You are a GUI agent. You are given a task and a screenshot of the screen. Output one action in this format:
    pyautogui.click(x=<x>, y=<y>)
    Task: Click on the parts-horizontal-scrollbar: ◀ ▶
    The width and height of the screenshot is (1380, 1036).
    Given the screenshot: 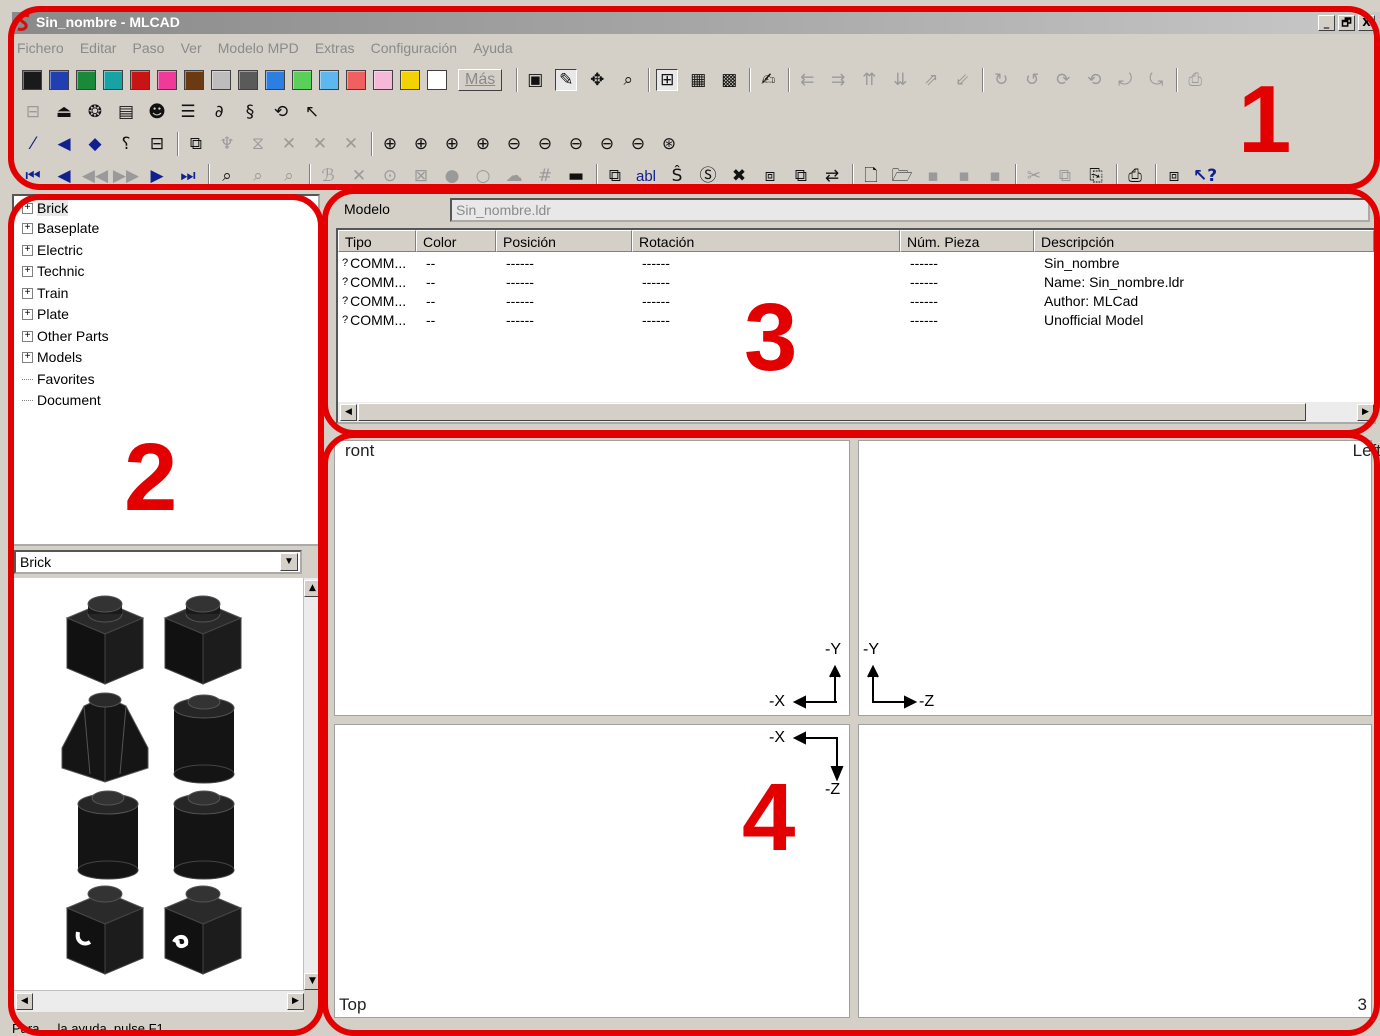 What is the action you would take?
    pyautogui.click(x=159, y=1001)
    